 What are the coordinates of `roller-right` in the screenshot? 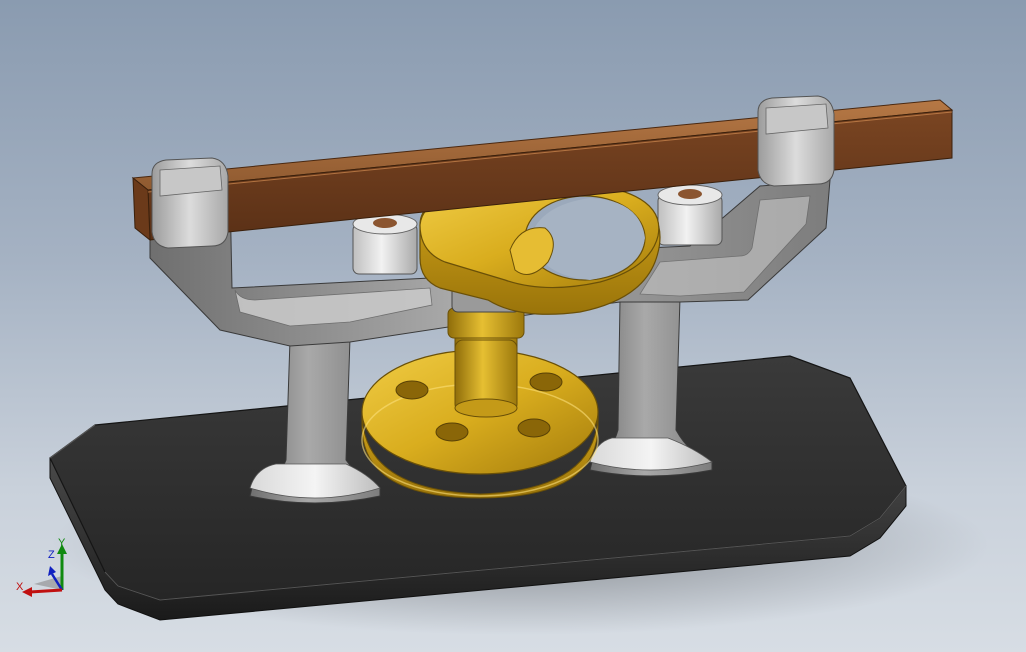 It's located at (690, 215).